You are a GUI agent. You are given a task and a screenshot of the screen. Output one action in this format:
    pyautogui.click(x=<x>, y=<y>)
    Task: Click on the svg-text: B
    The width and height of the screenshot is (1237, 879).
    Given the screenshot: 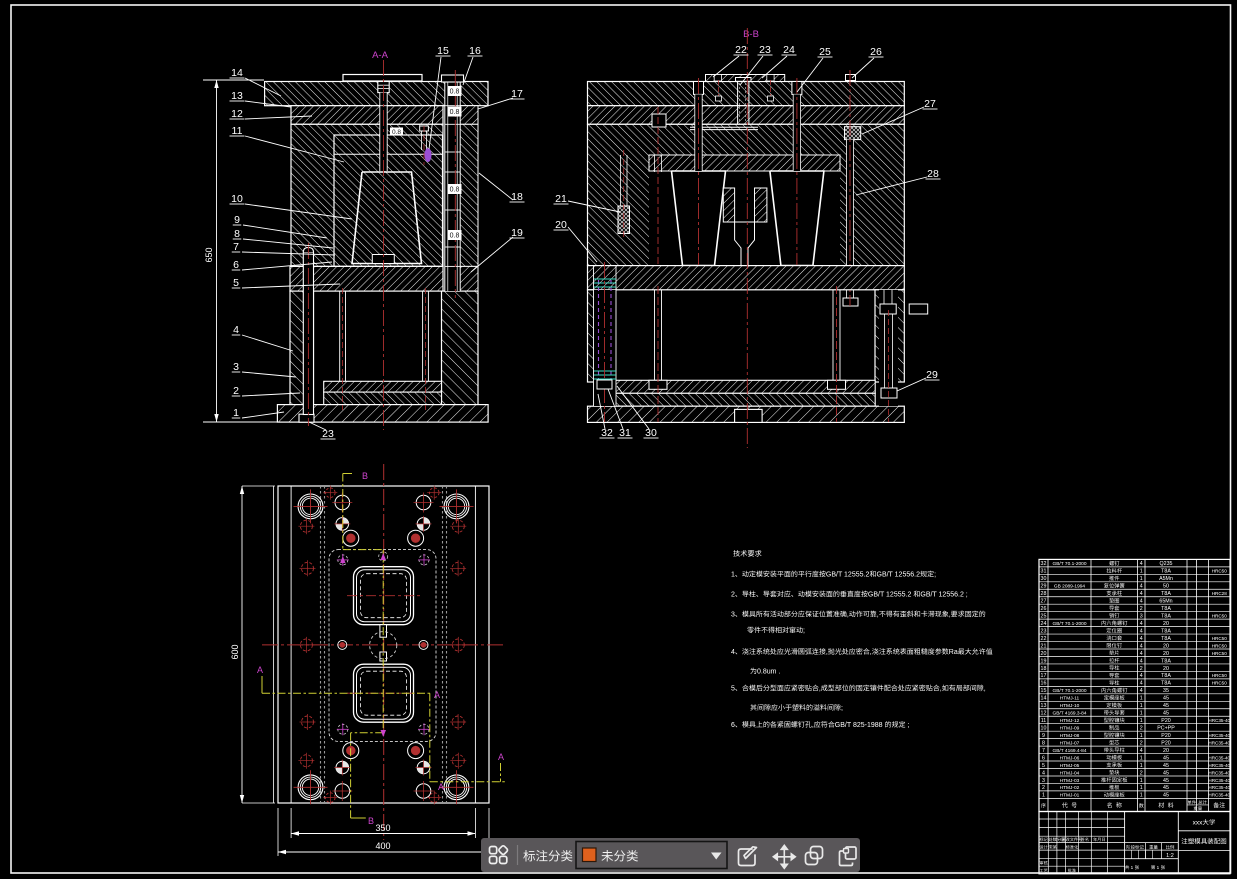 What is the action you would take?
    pyautogui.click(x=365, y=476)
    